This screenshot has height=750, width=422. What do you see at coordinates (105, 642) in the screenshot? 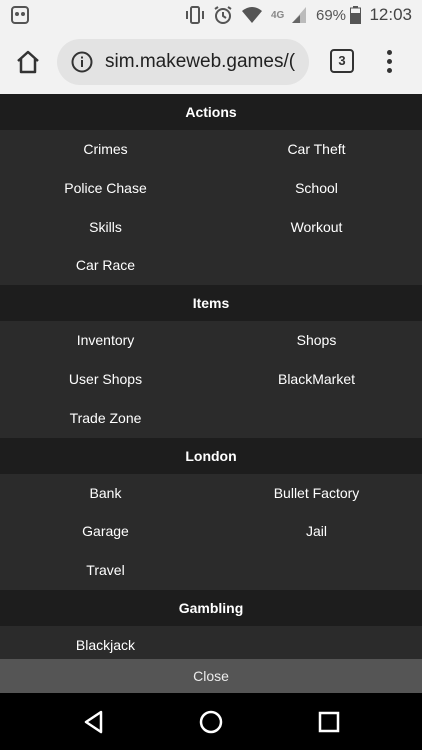
I see `menu-item-blackjack: Blackjack` at bounding box center [105, 642].